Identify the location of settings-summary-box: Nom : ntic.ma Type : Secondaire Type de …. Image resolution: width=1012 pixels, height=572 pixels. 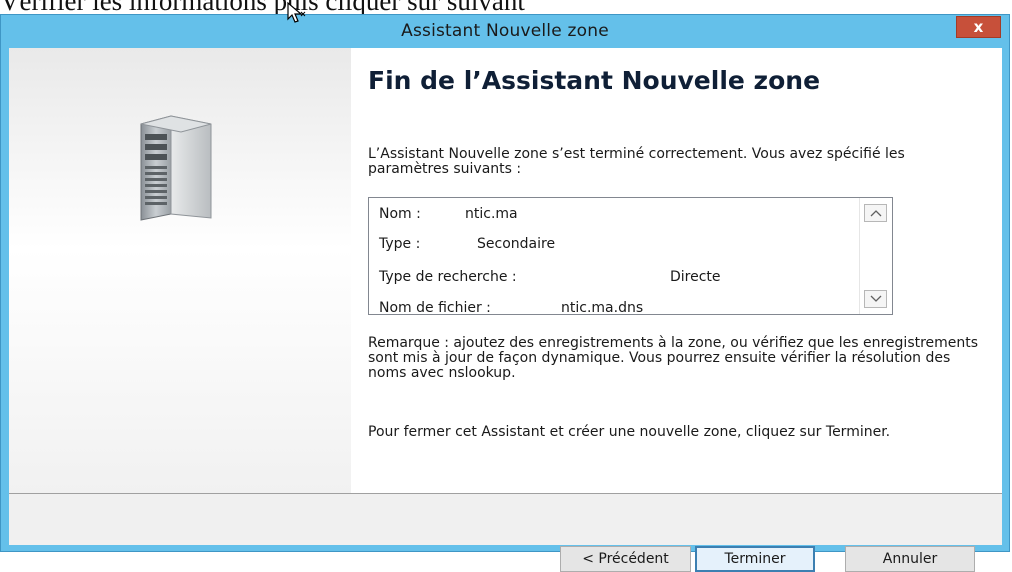
(630, 256).